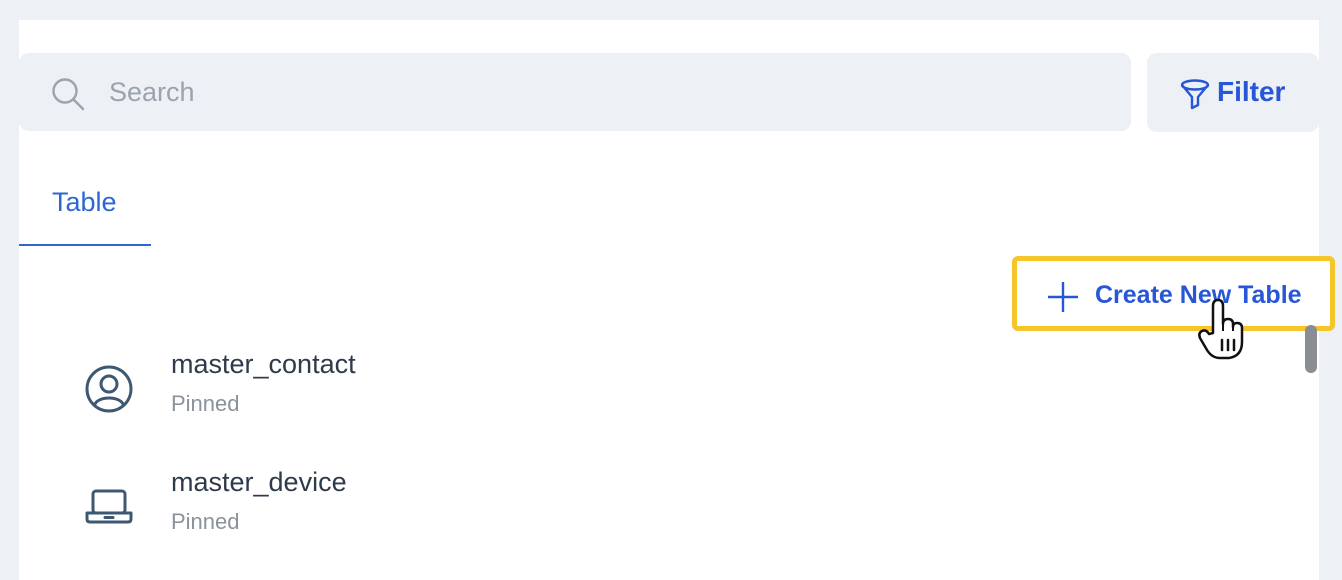 The height and width of the screenshot is (580, 1342). What do you see at coordinates (263, 364) in the screenshot?
I see `table-name: master_contact` at bounding box center [263, 364].